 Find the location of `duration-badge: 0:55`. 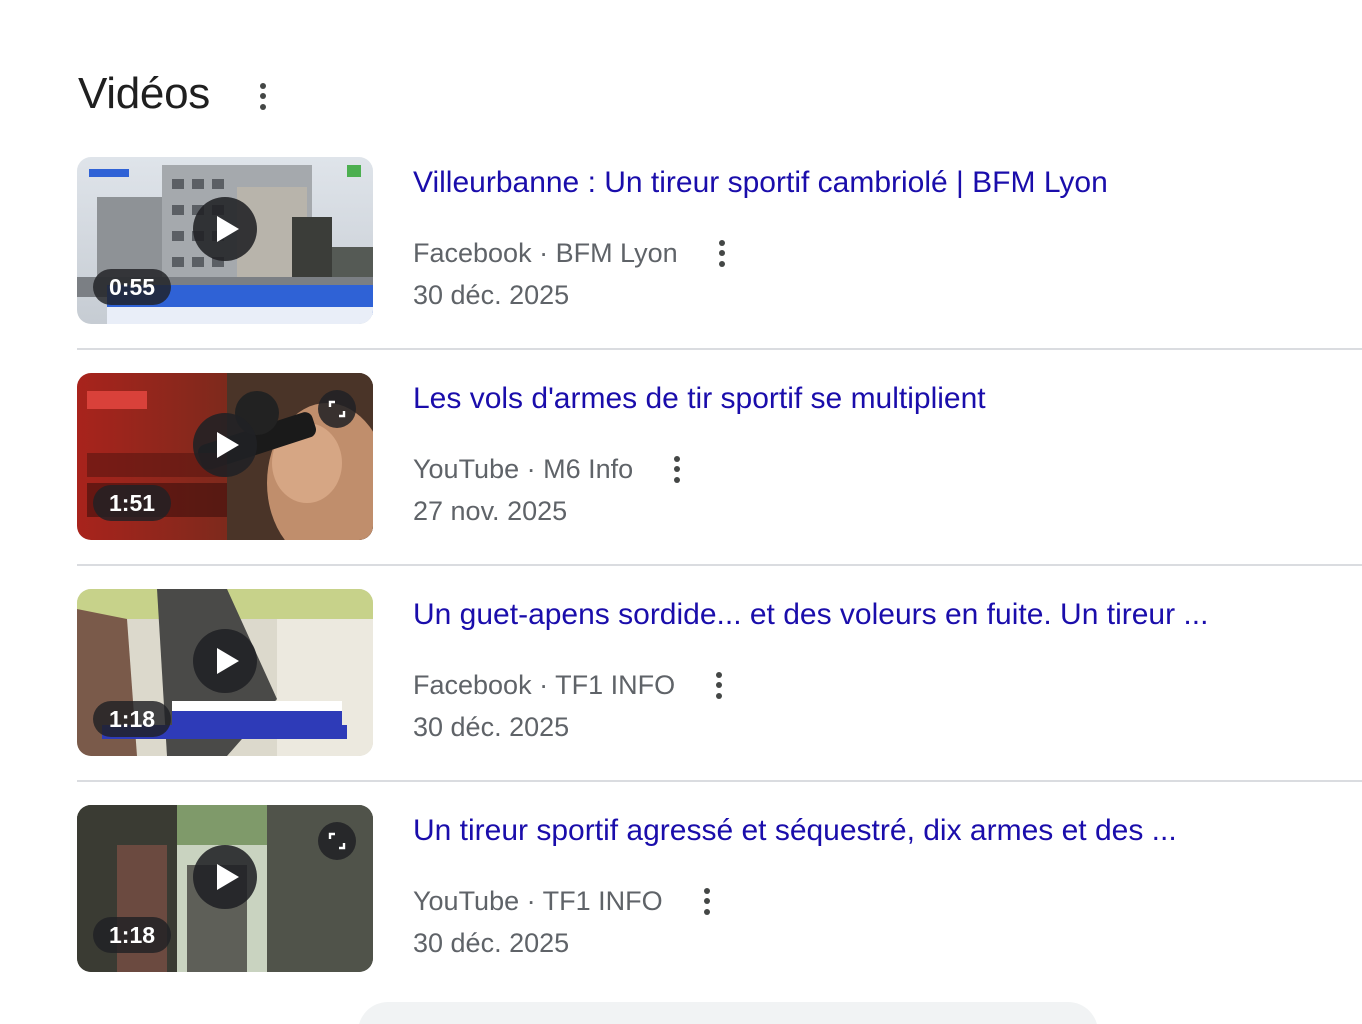

duration-badge: 0:55 is located at coordinates (132, 287).